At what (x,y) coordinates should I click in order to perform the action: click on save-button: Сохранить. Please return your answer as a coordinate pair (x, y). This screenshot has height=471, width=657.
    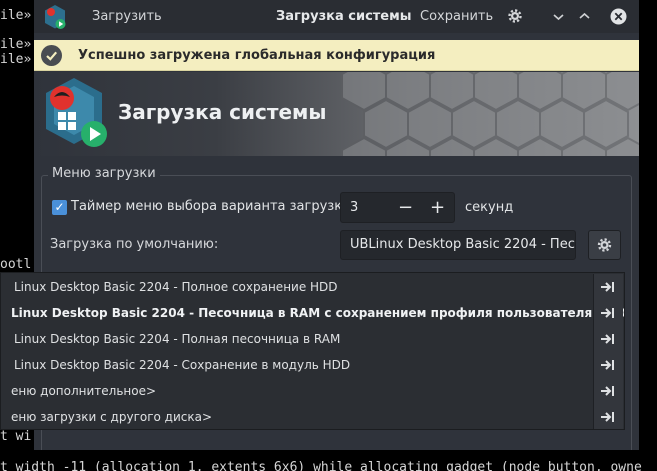
    Looking at the image, I should click on (456, 16).